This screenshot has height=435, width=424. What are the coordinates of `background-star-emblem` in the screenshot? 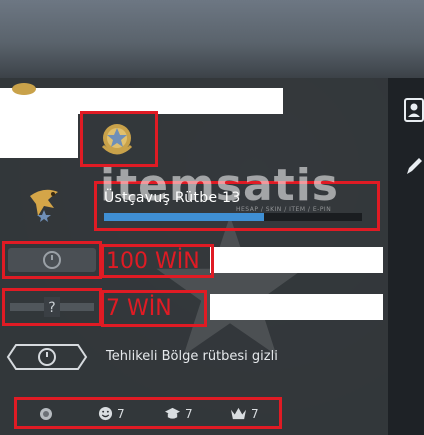 It's located at (230, 286).